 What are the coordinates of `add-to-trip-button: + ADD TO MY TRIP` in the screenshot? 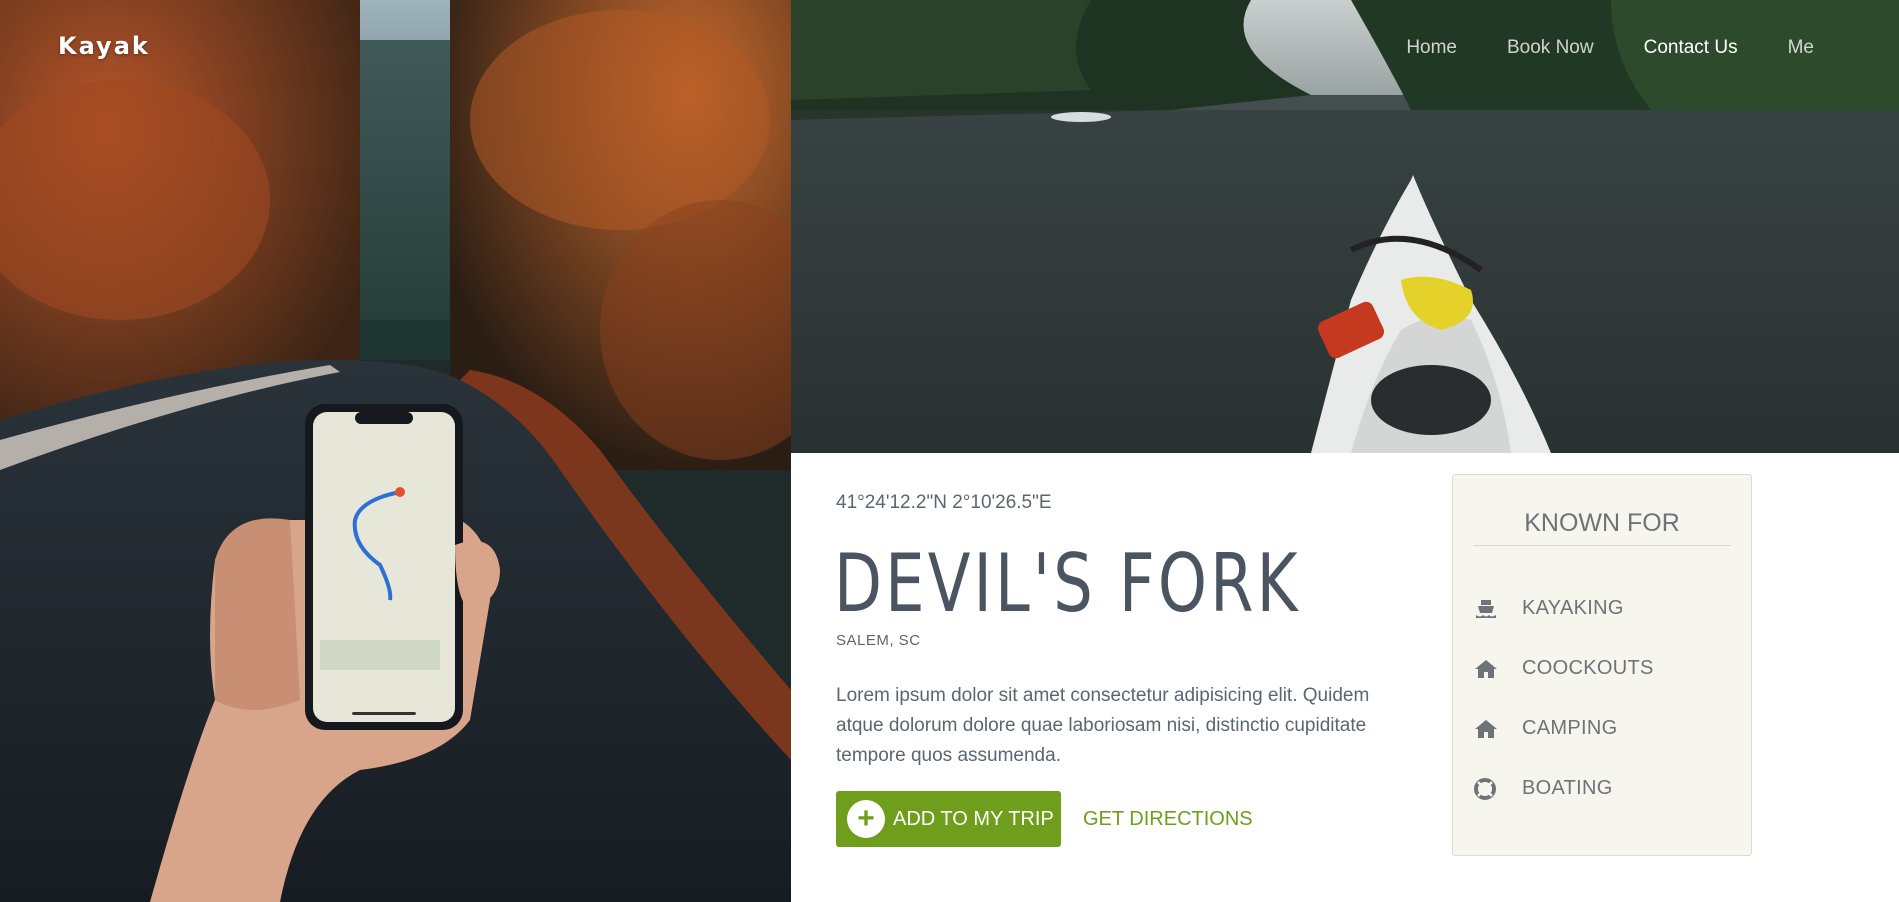 It's located at (948, 819).